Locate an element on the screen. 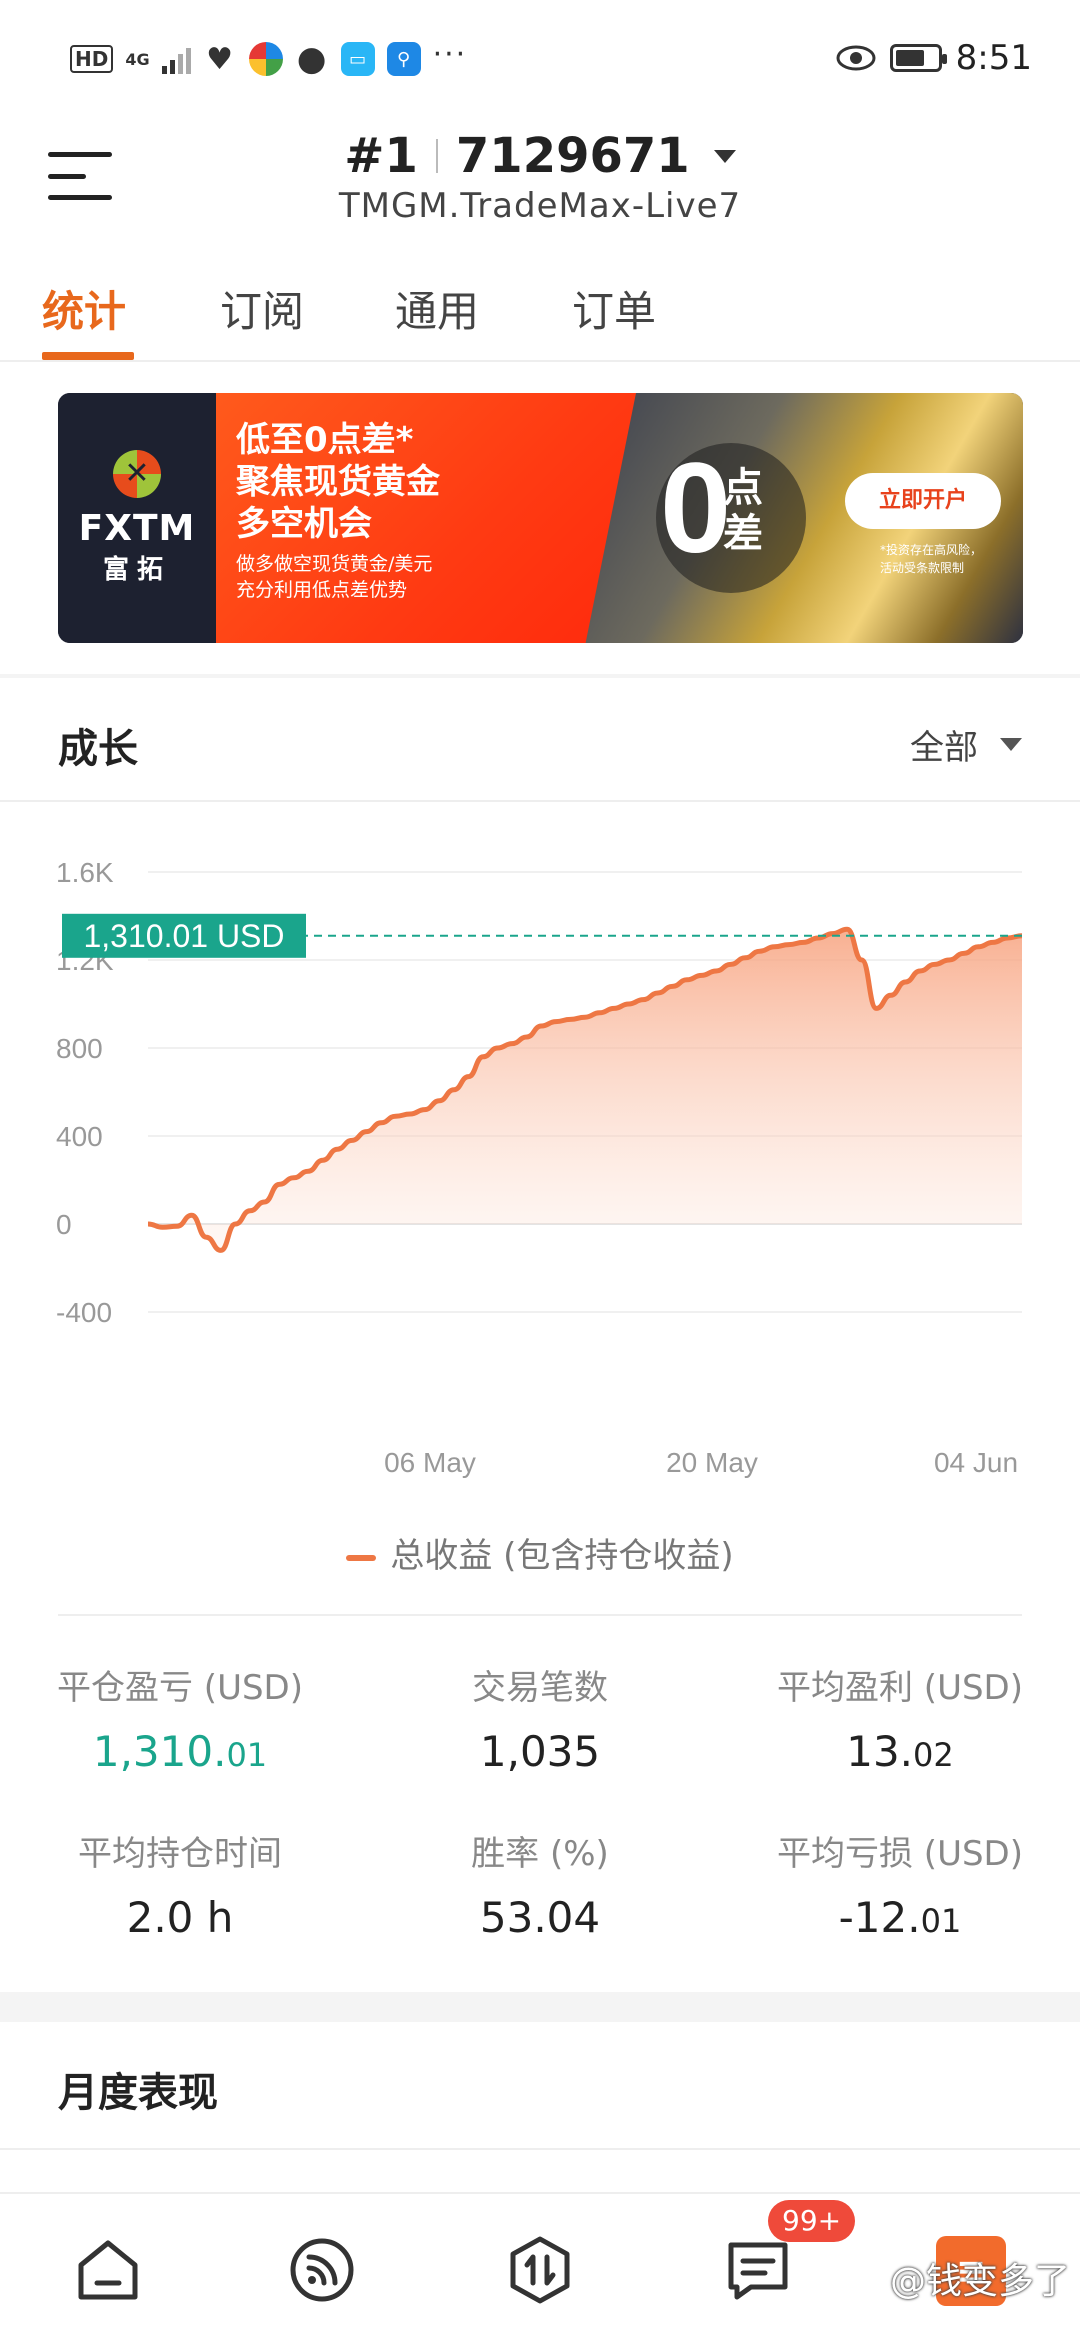  stat-label: 平仓盈亏 (USD) is located at coordinates (180, 1688).